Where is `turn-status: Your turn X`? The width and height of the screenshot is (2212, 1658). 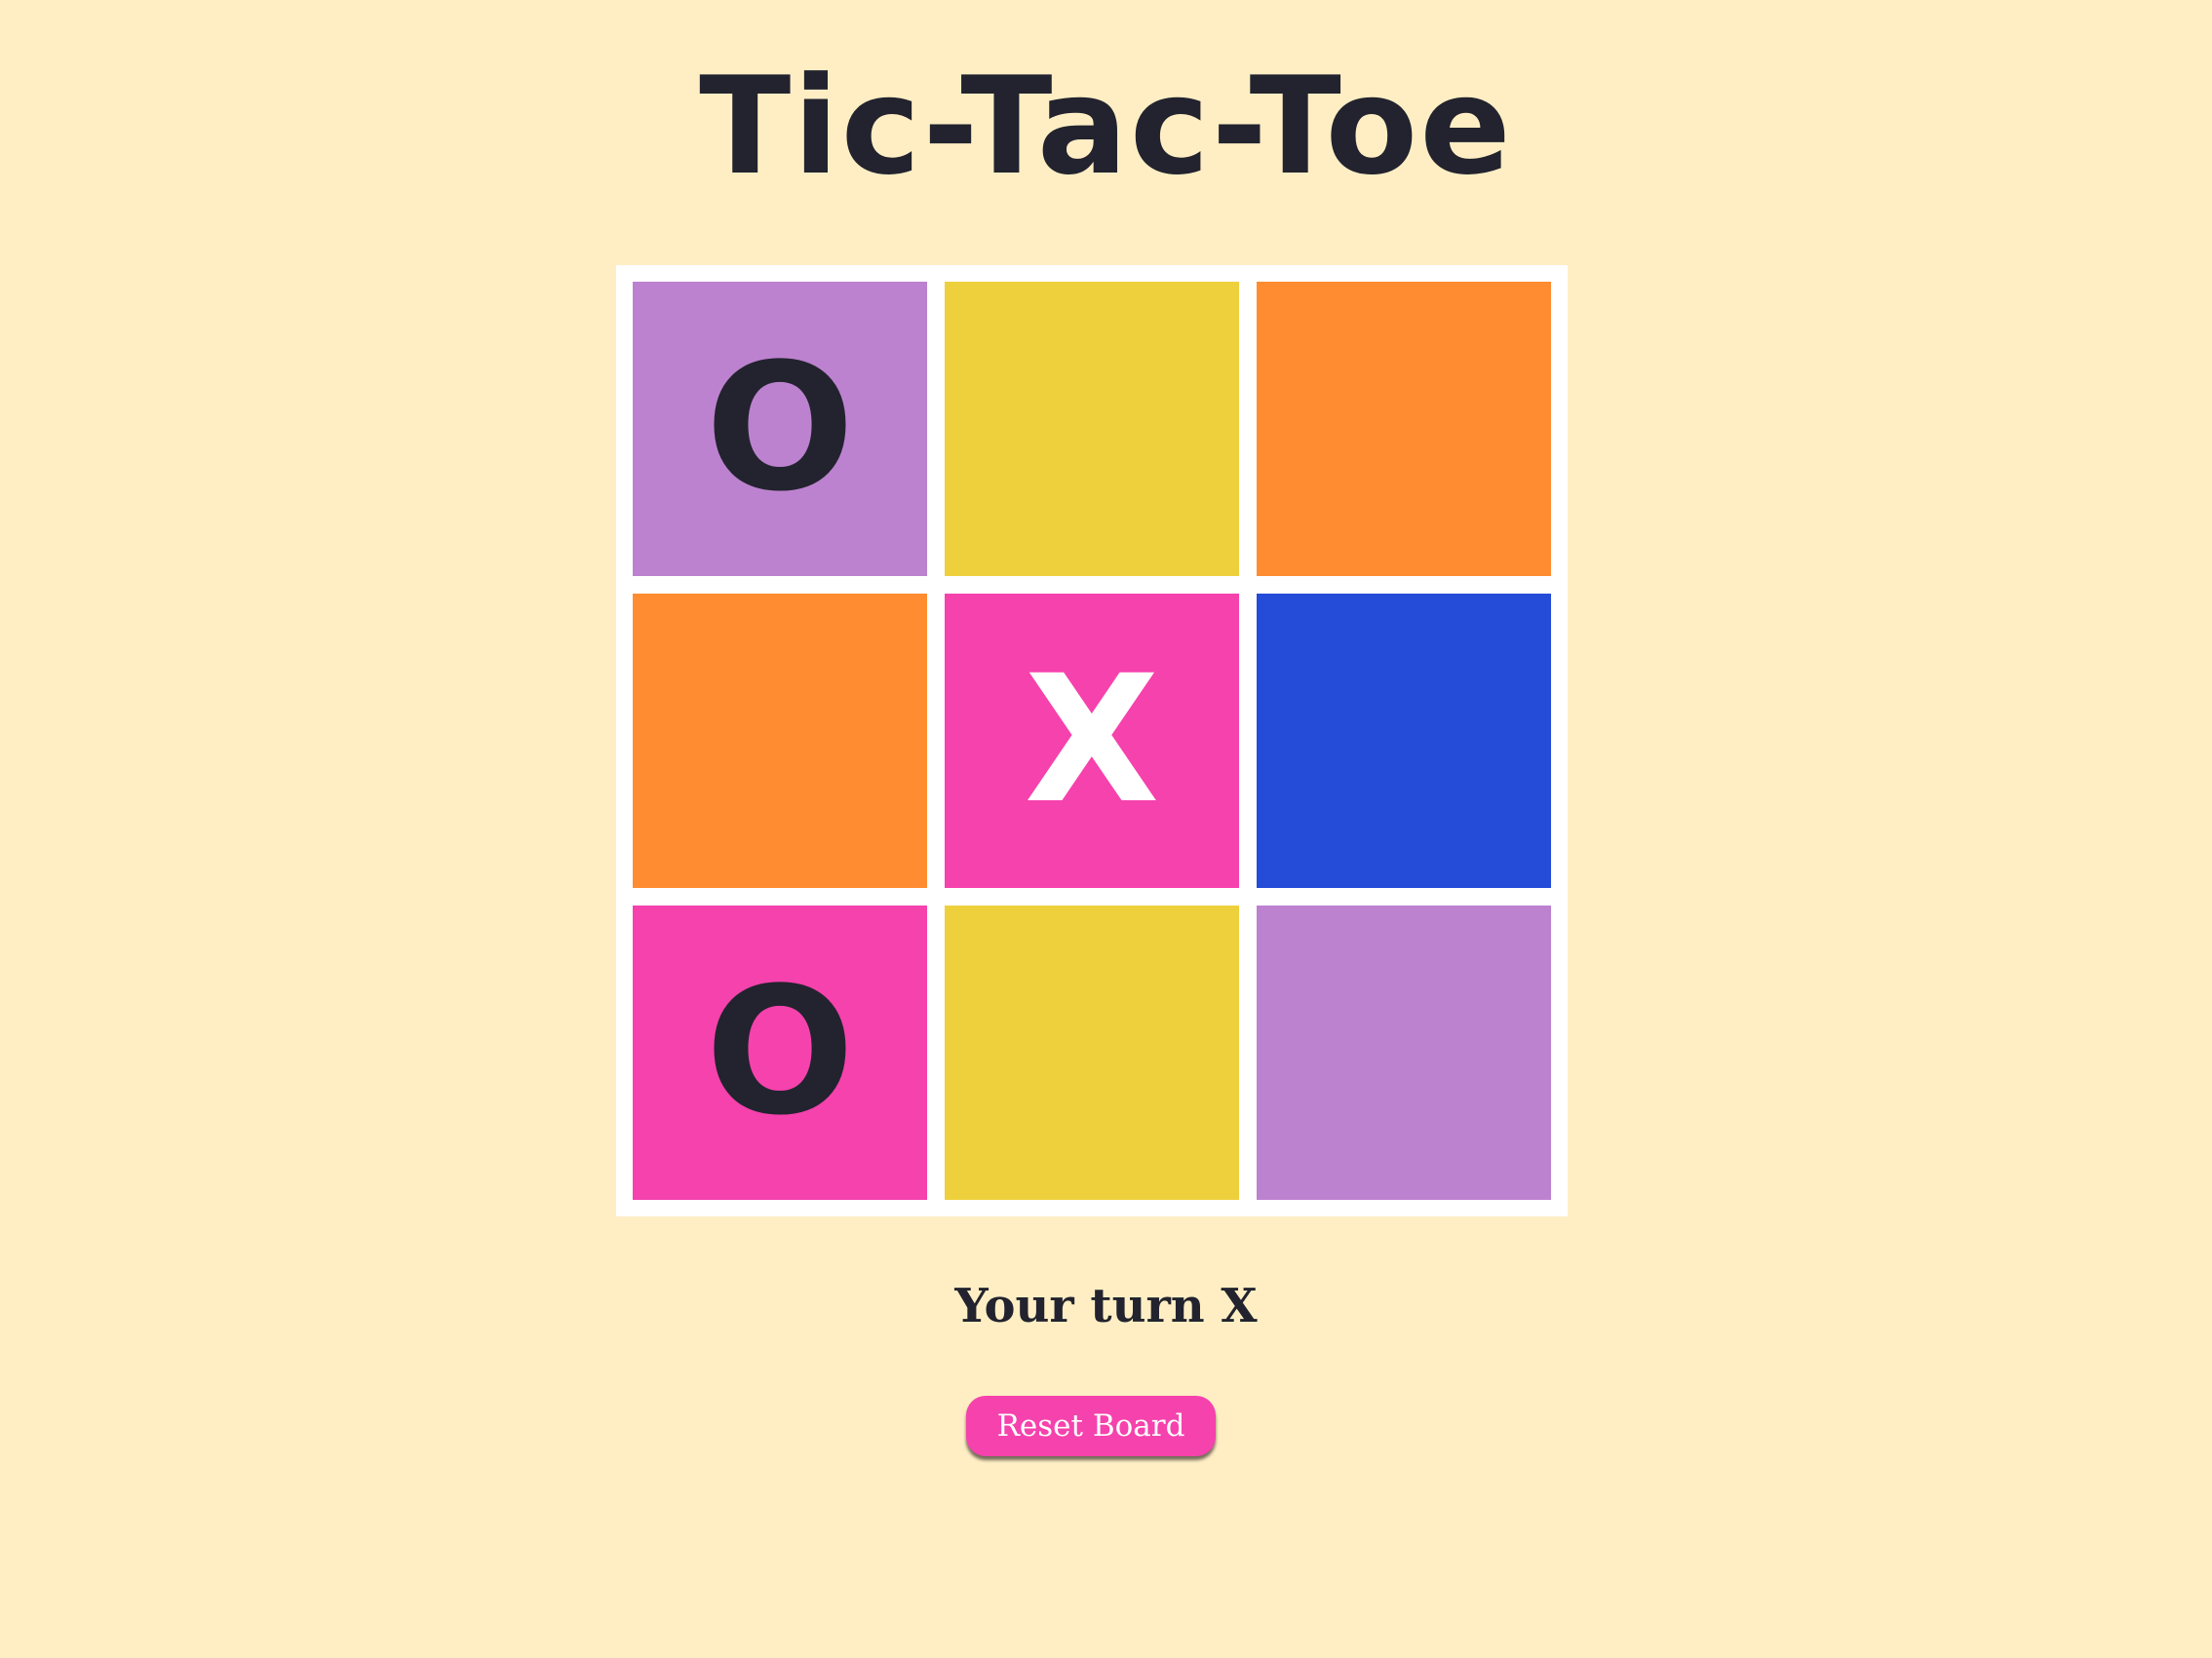
turn-status: Your turn X is located at coordinates (1106, 1306).